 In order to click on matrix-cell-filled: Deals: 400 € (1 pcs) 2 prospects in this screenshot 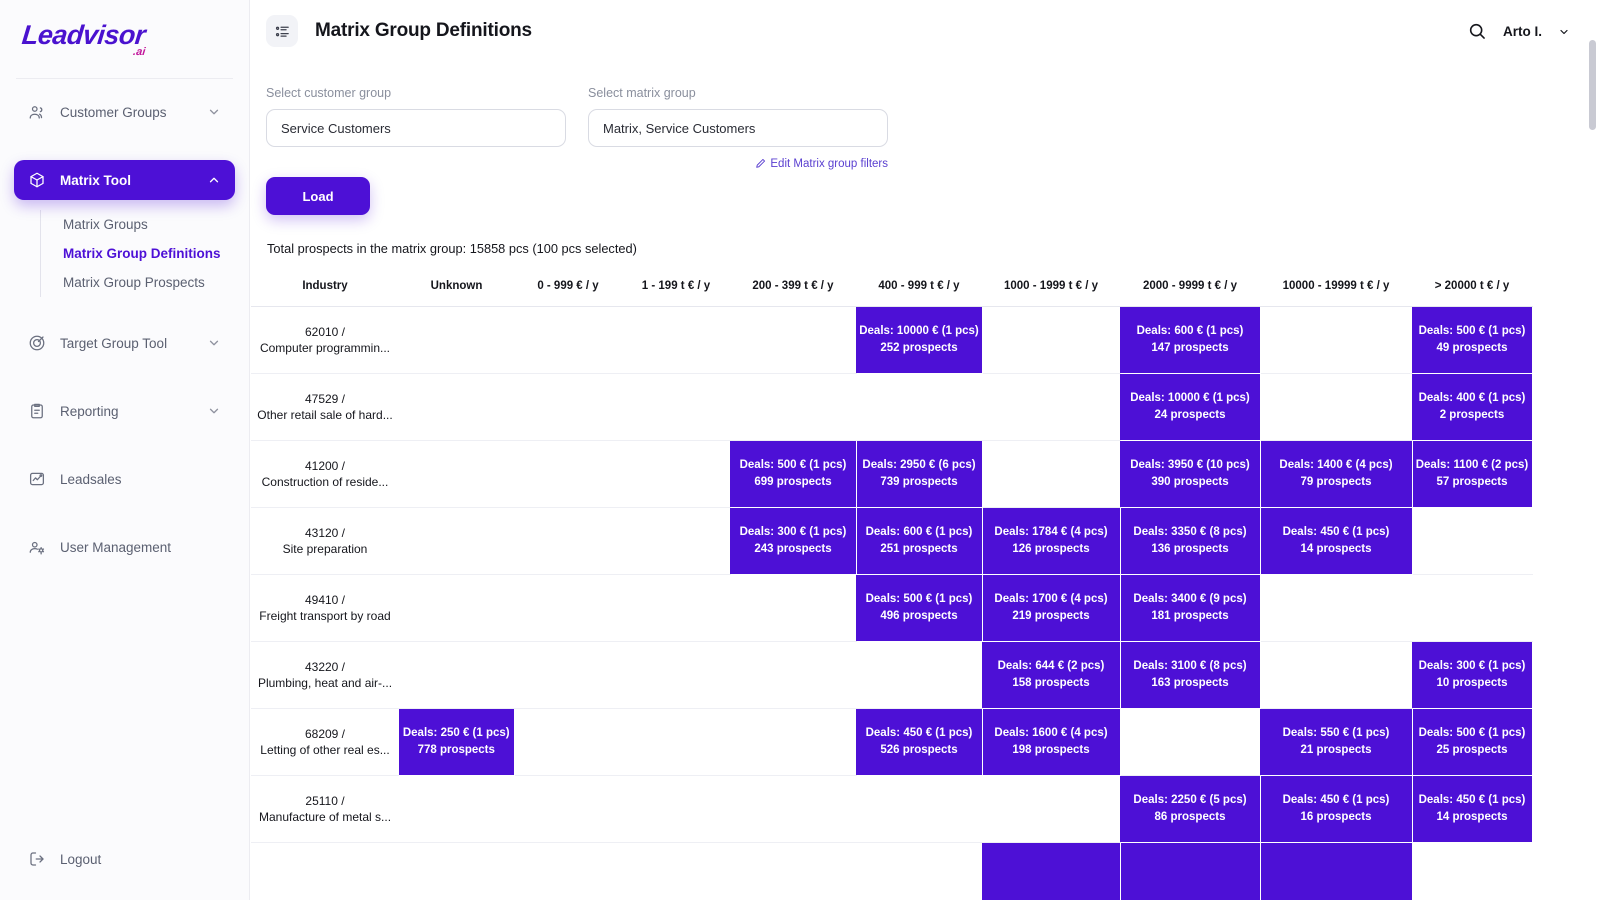, I will do `click(1472, 407)`.